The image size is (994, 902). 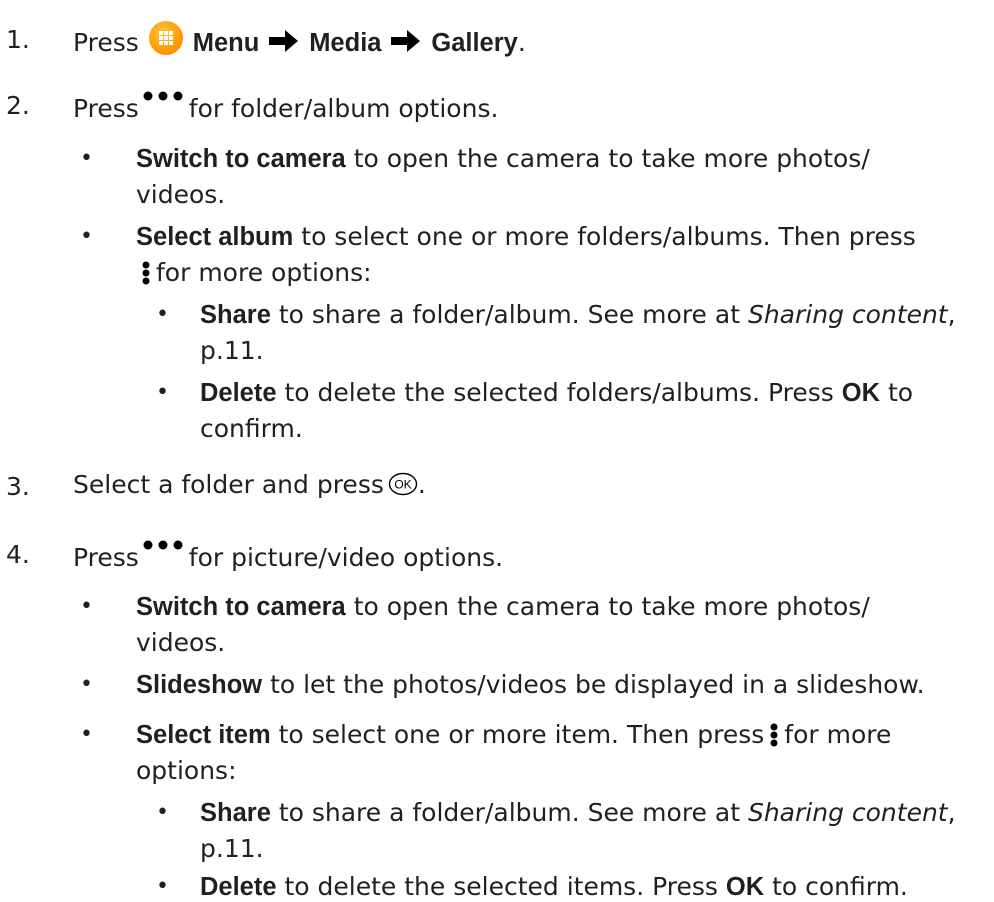 I want to click on select-item-item-cont: options:, so click(x=186, y=770).